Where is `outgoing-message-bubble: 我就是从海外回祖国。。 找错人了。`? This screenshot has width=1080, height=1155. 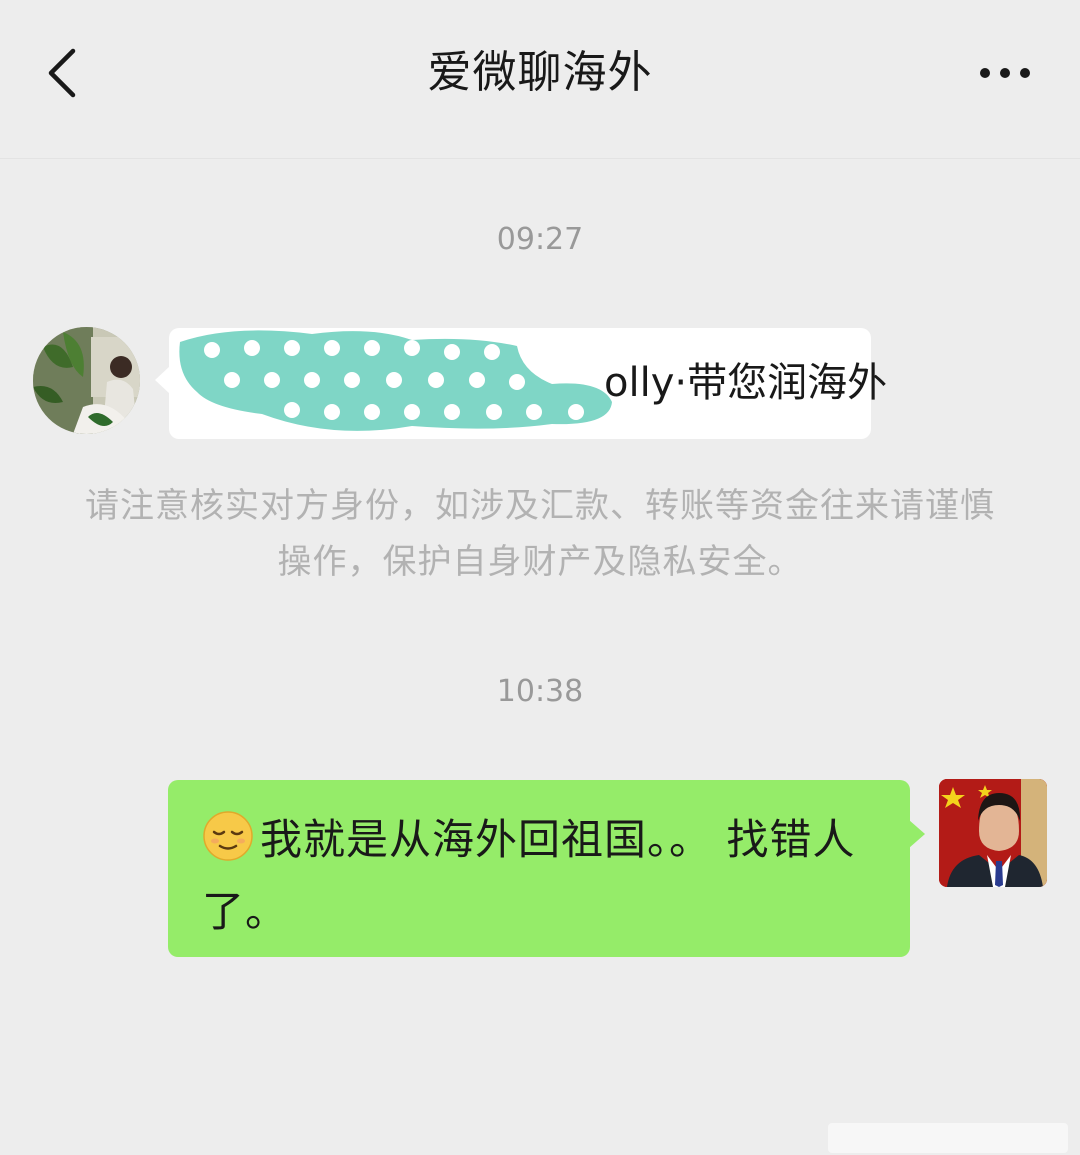 outgoing-message-bubble: 我就是从海外回祖国。。 找错人了。 is located at coordinates (546, 868).